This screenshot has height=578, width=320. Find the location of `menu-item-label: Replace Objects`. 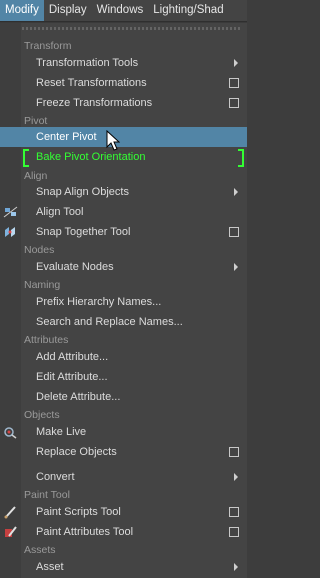

menu-item-label: Replace Objects is located at coordinates (76, 452).